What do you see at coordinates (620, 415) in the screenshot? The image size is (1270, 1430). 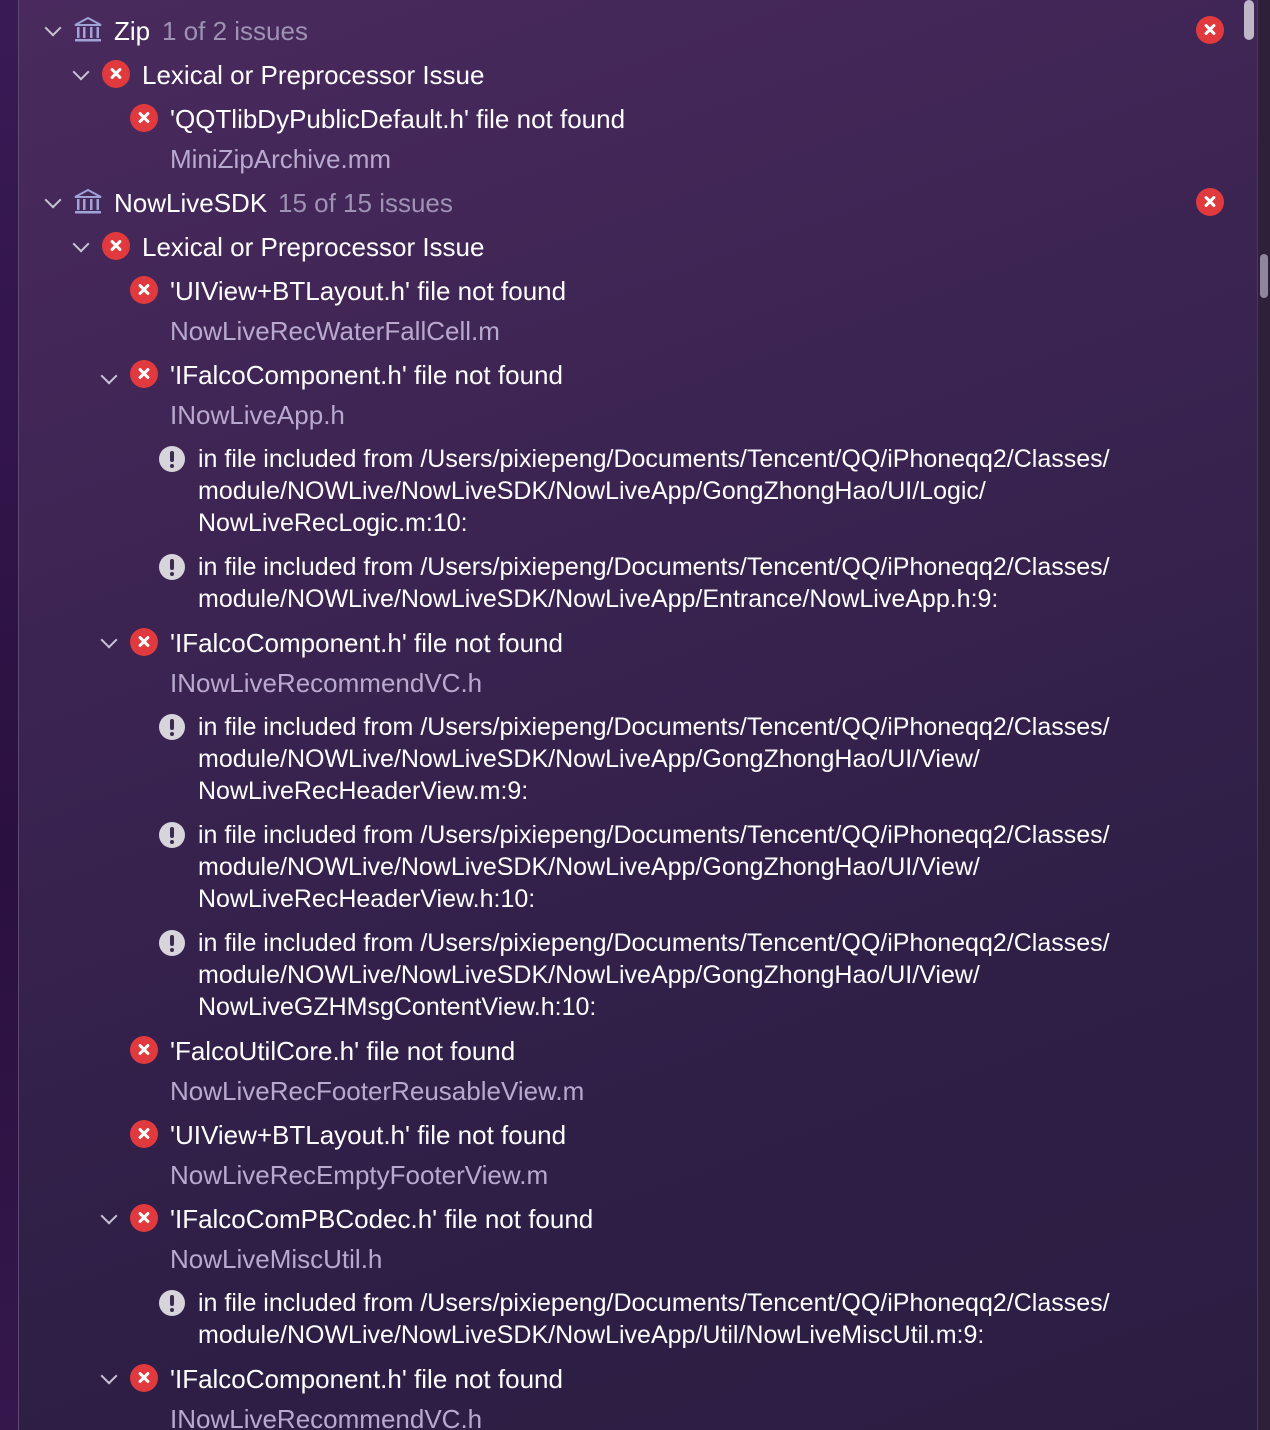 I see `issue-file-row: INowLiveApp.h` at bounding box center [620, 415].